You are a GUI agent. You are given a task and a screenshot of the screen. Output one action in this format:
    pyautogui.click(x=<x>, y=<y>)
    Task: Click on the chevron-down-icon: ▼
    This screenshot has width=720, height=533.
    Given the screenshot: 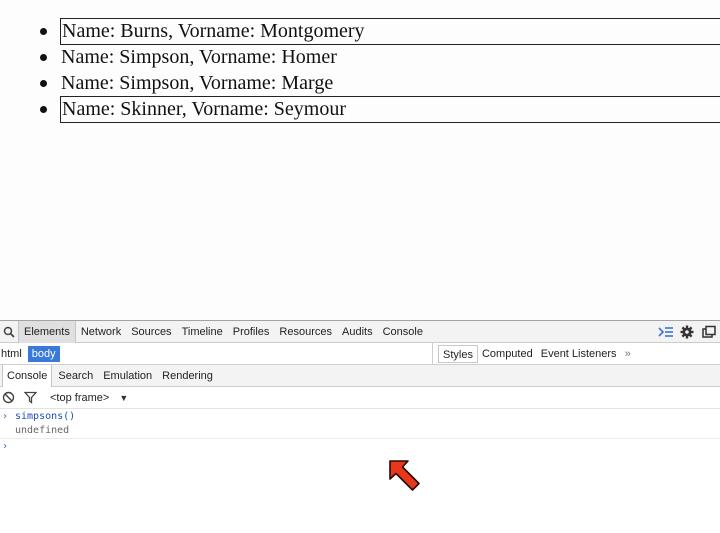 What is the action you would take?
    pyautogui.click(x=123, y=398)
    